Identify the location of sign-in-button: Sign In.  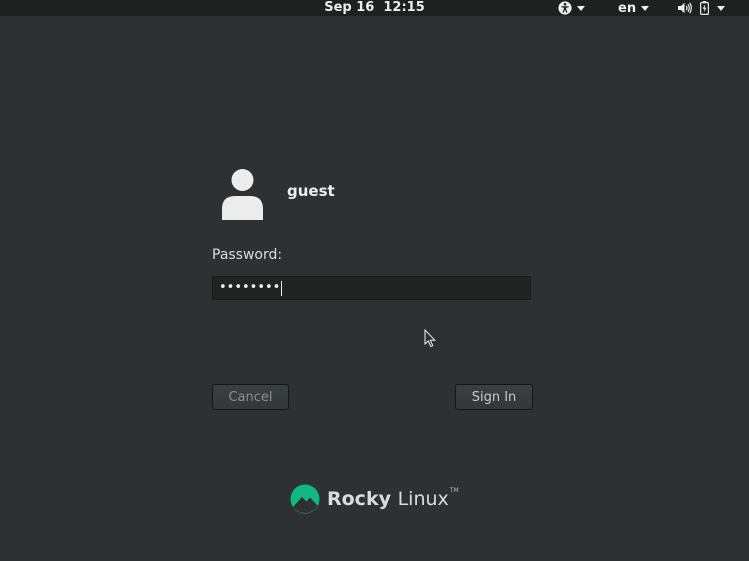
(494, 397).